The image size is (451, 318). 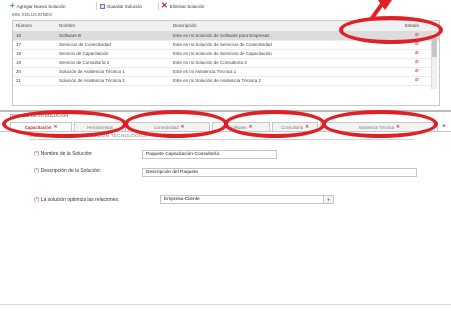 What do you see at coordinates (19, 71) in the screenshot?
I see `row-number: 20` at bounding box center [19, 71].